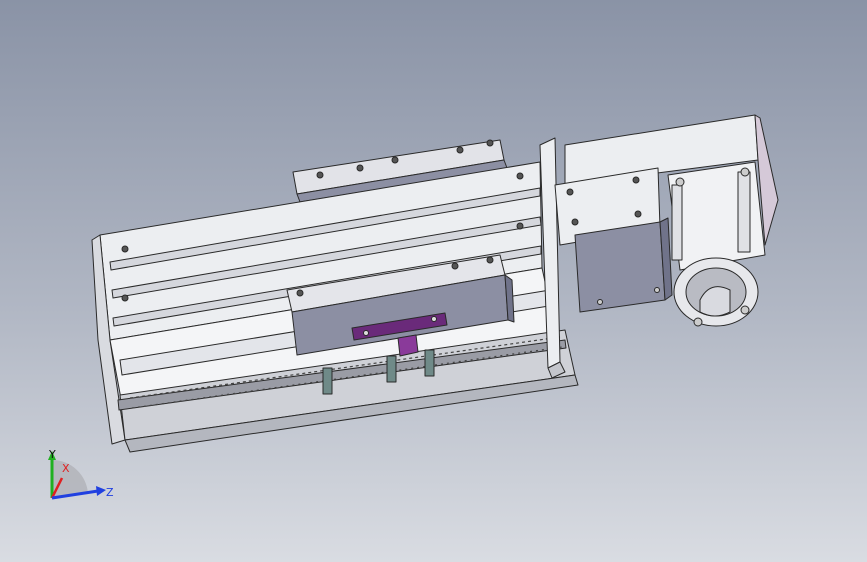 The width and height of the screenshot is (867, 562). What do you see at coordinates (81, 474) in the screenshot?
I see `coordinate-triad: Y X Z` at bounding box center [81, 474].